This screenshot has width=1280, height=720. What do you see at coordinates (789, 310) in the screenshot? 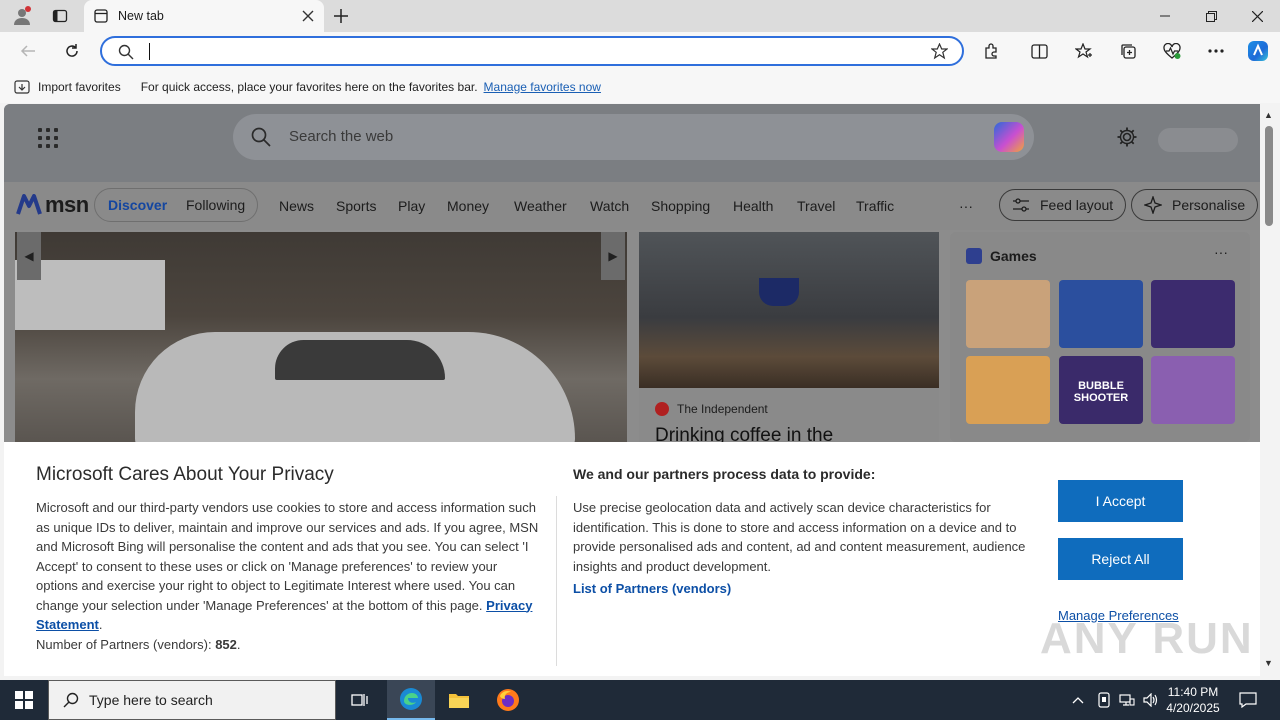
I see `article-image` at bounding box center [789, 310].